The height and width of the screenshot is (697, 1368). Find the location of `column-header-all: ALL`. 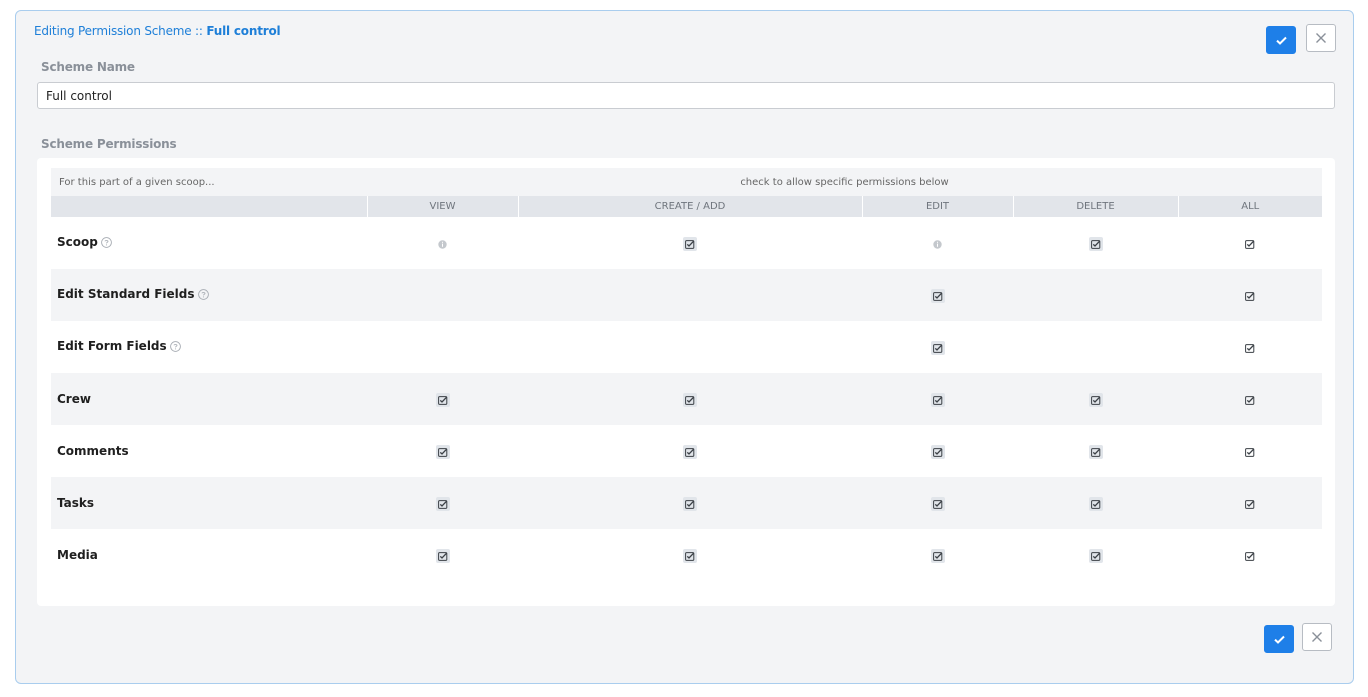

column-header-all: ALL is located at coordinates (1250, 206).